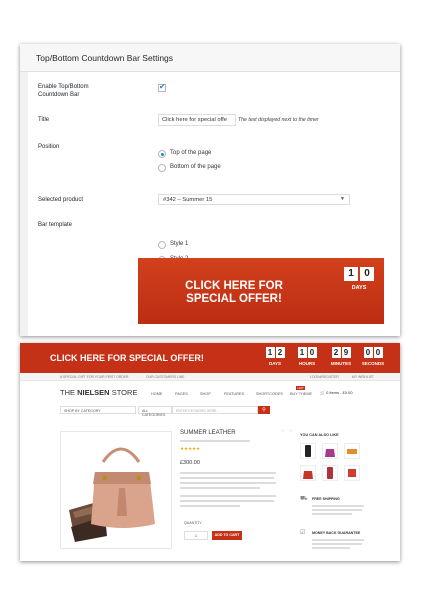  What do you see at coordinates (215, 441) in the screenshot?
I see `breadcrumb-line` at bounding box center [215, 441].